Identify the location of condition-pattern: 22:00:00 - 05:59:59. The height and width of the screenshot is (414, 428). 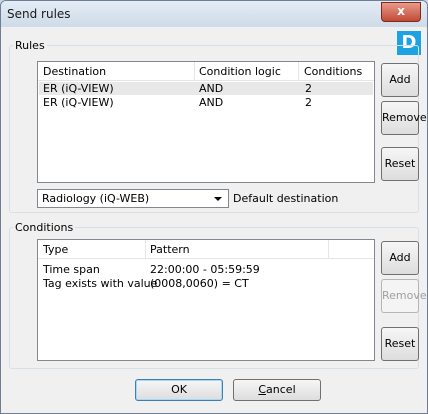
(205, 269).